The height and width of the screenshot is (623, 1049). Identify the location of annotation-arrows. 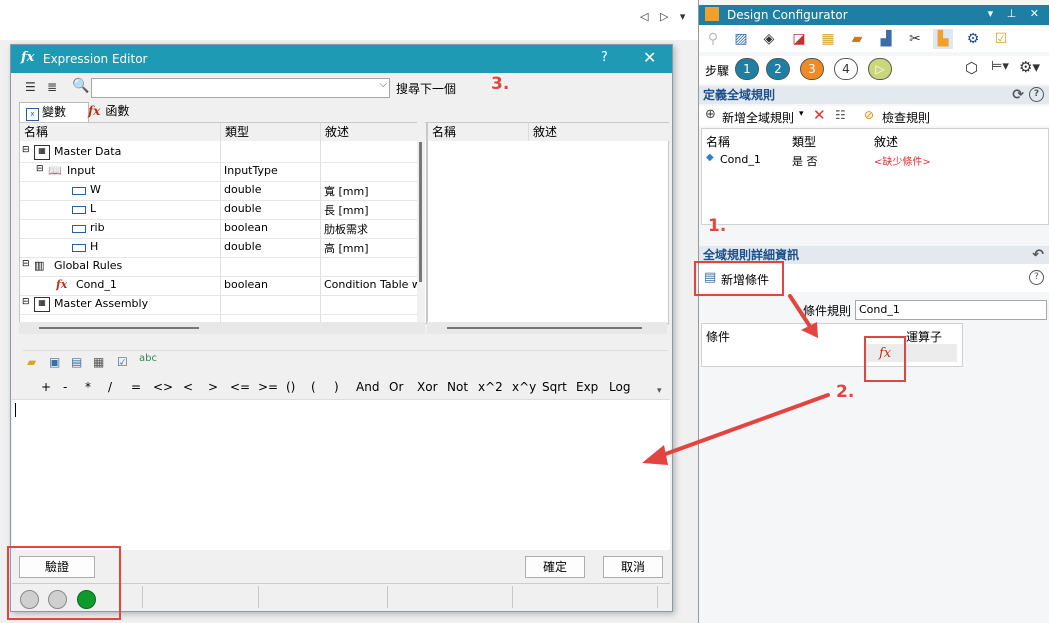
(736, 379).